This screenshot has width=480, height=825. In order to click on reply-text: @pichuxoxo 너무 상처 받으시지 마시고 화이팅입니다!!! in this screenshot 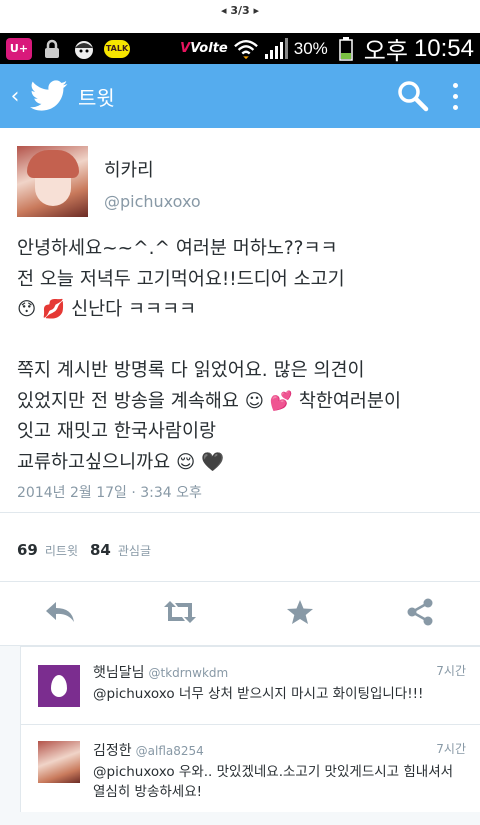, I will do `click(258, 694)`.